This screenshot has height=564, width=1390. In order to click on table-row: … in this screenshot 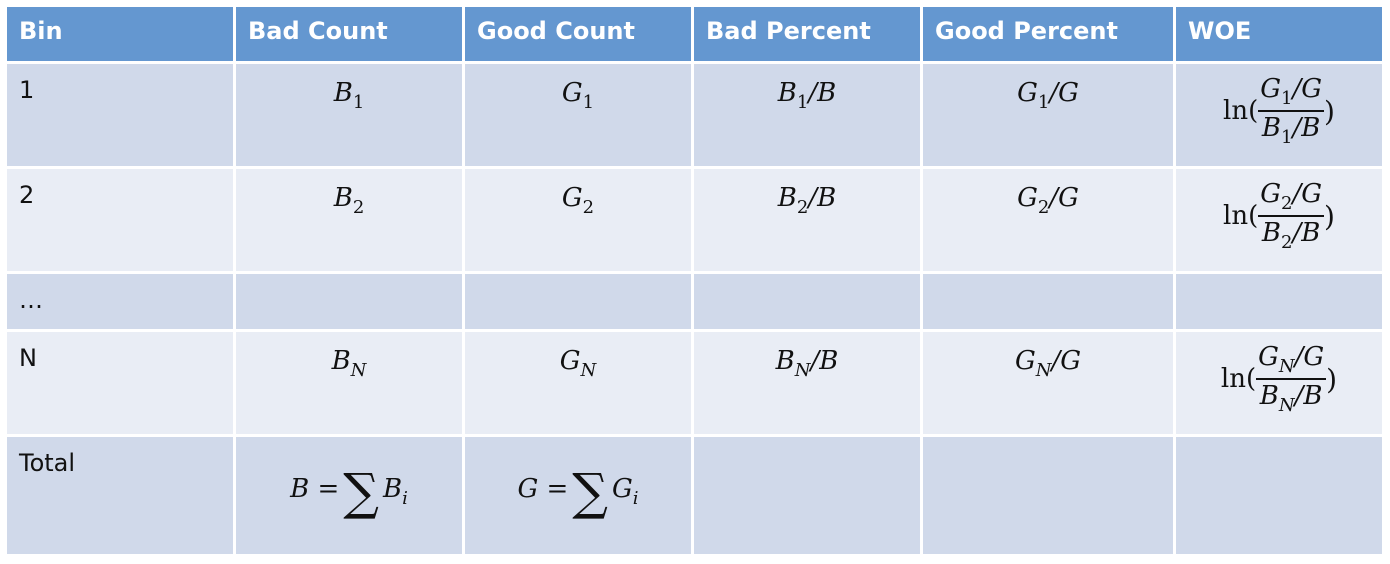, I will do `click(694, 301)`.